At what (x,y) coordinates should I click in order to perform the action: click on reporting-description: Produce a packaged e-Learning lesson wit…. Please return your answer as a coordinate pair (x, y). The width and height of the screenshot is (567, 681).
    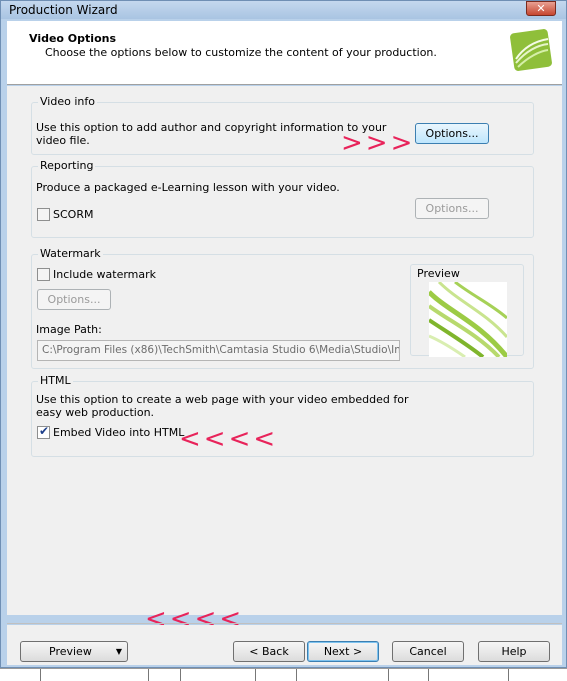
    Looking at the image, I should click on (188, 187).